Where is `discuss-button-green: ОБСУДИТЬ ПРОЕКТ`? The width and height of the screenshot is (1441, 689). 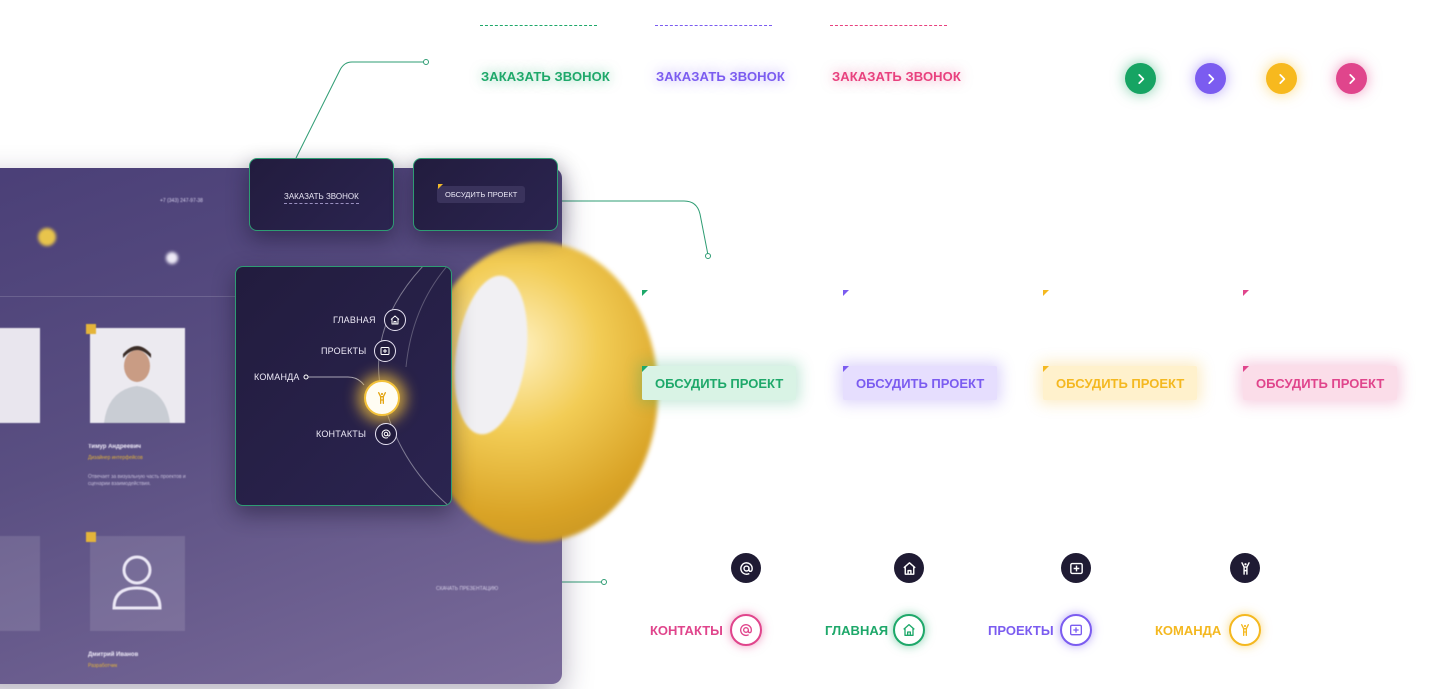
discuss-button-green: ОБСУДИТЬ ПРОЕКТ is located at coordinates (719, 383).